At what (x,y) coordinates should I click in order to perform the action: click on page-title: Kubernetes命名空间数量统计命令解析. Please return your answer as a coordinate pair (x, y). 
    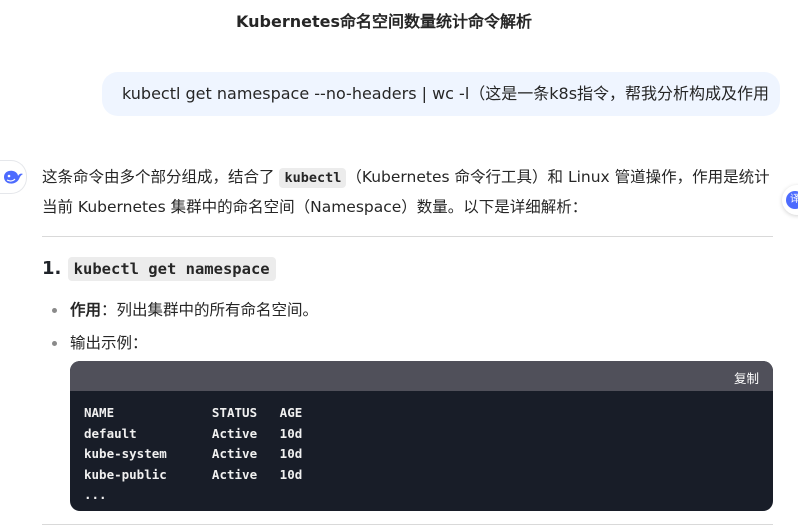
    Looking at the image, I should click on (384, 21).